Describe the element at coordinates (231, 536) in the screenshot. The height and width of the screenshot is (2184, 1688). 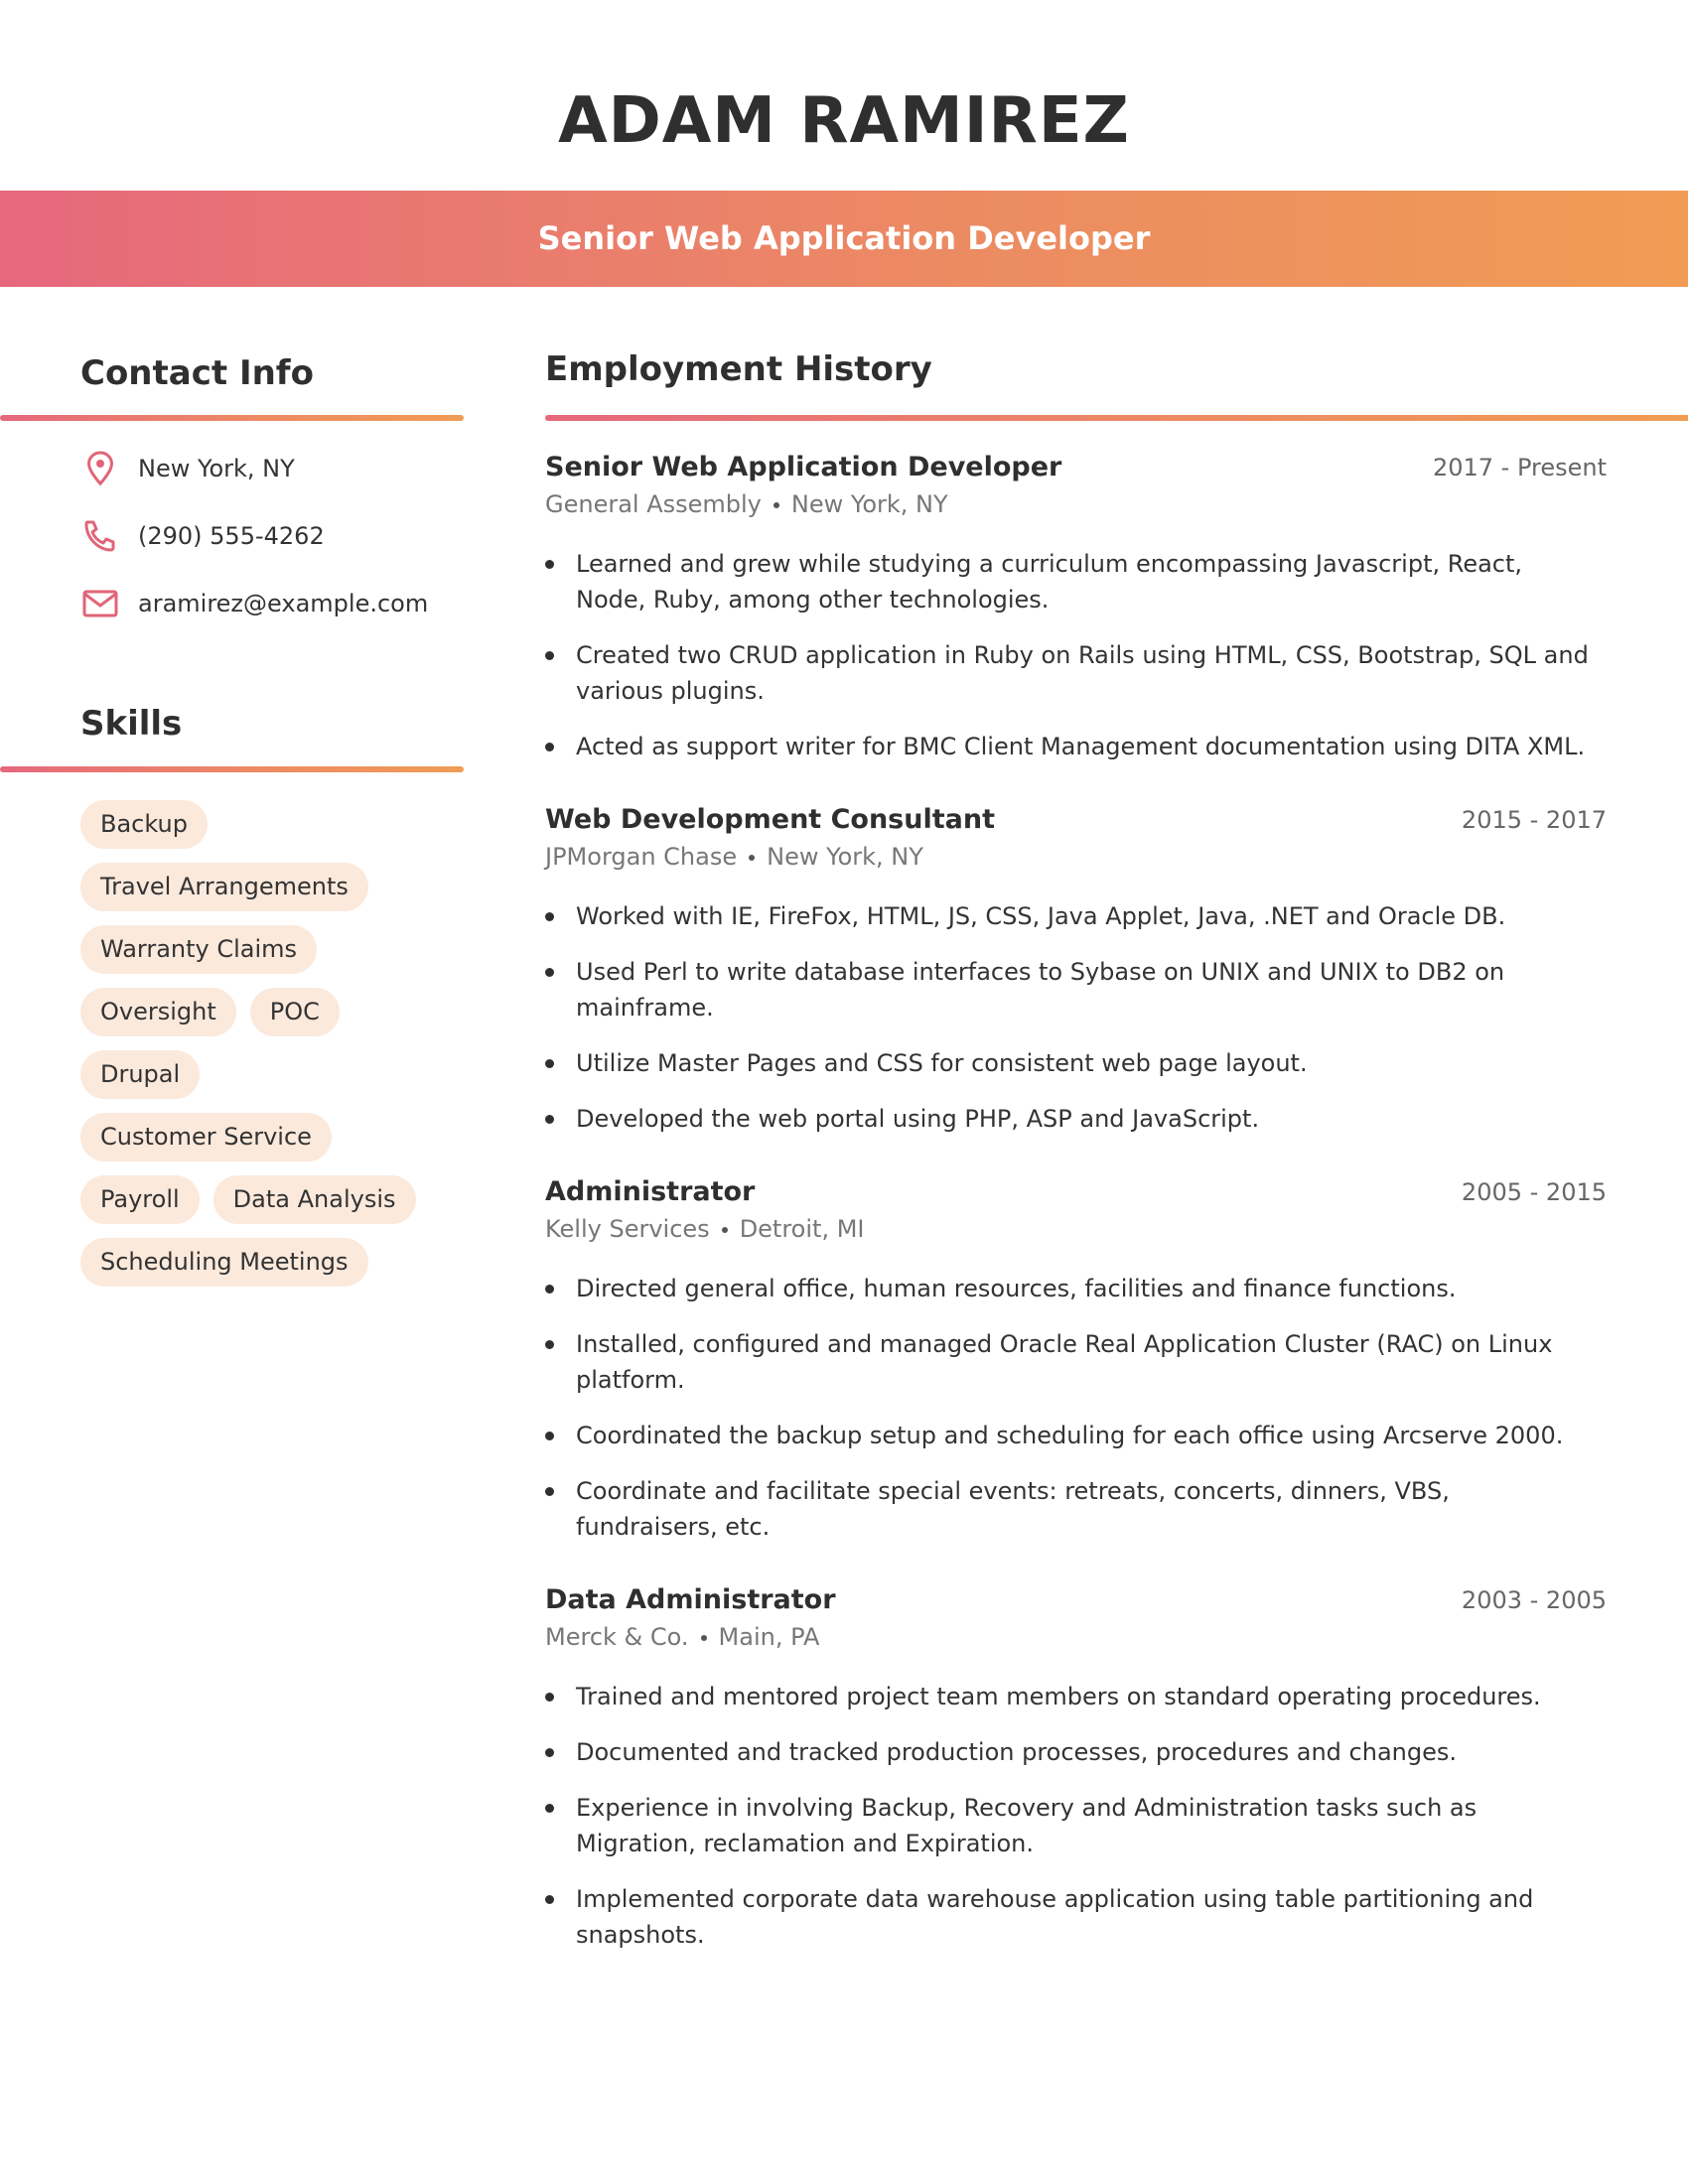
I see `contact-phone-text: (290) 555-4262` at that location.